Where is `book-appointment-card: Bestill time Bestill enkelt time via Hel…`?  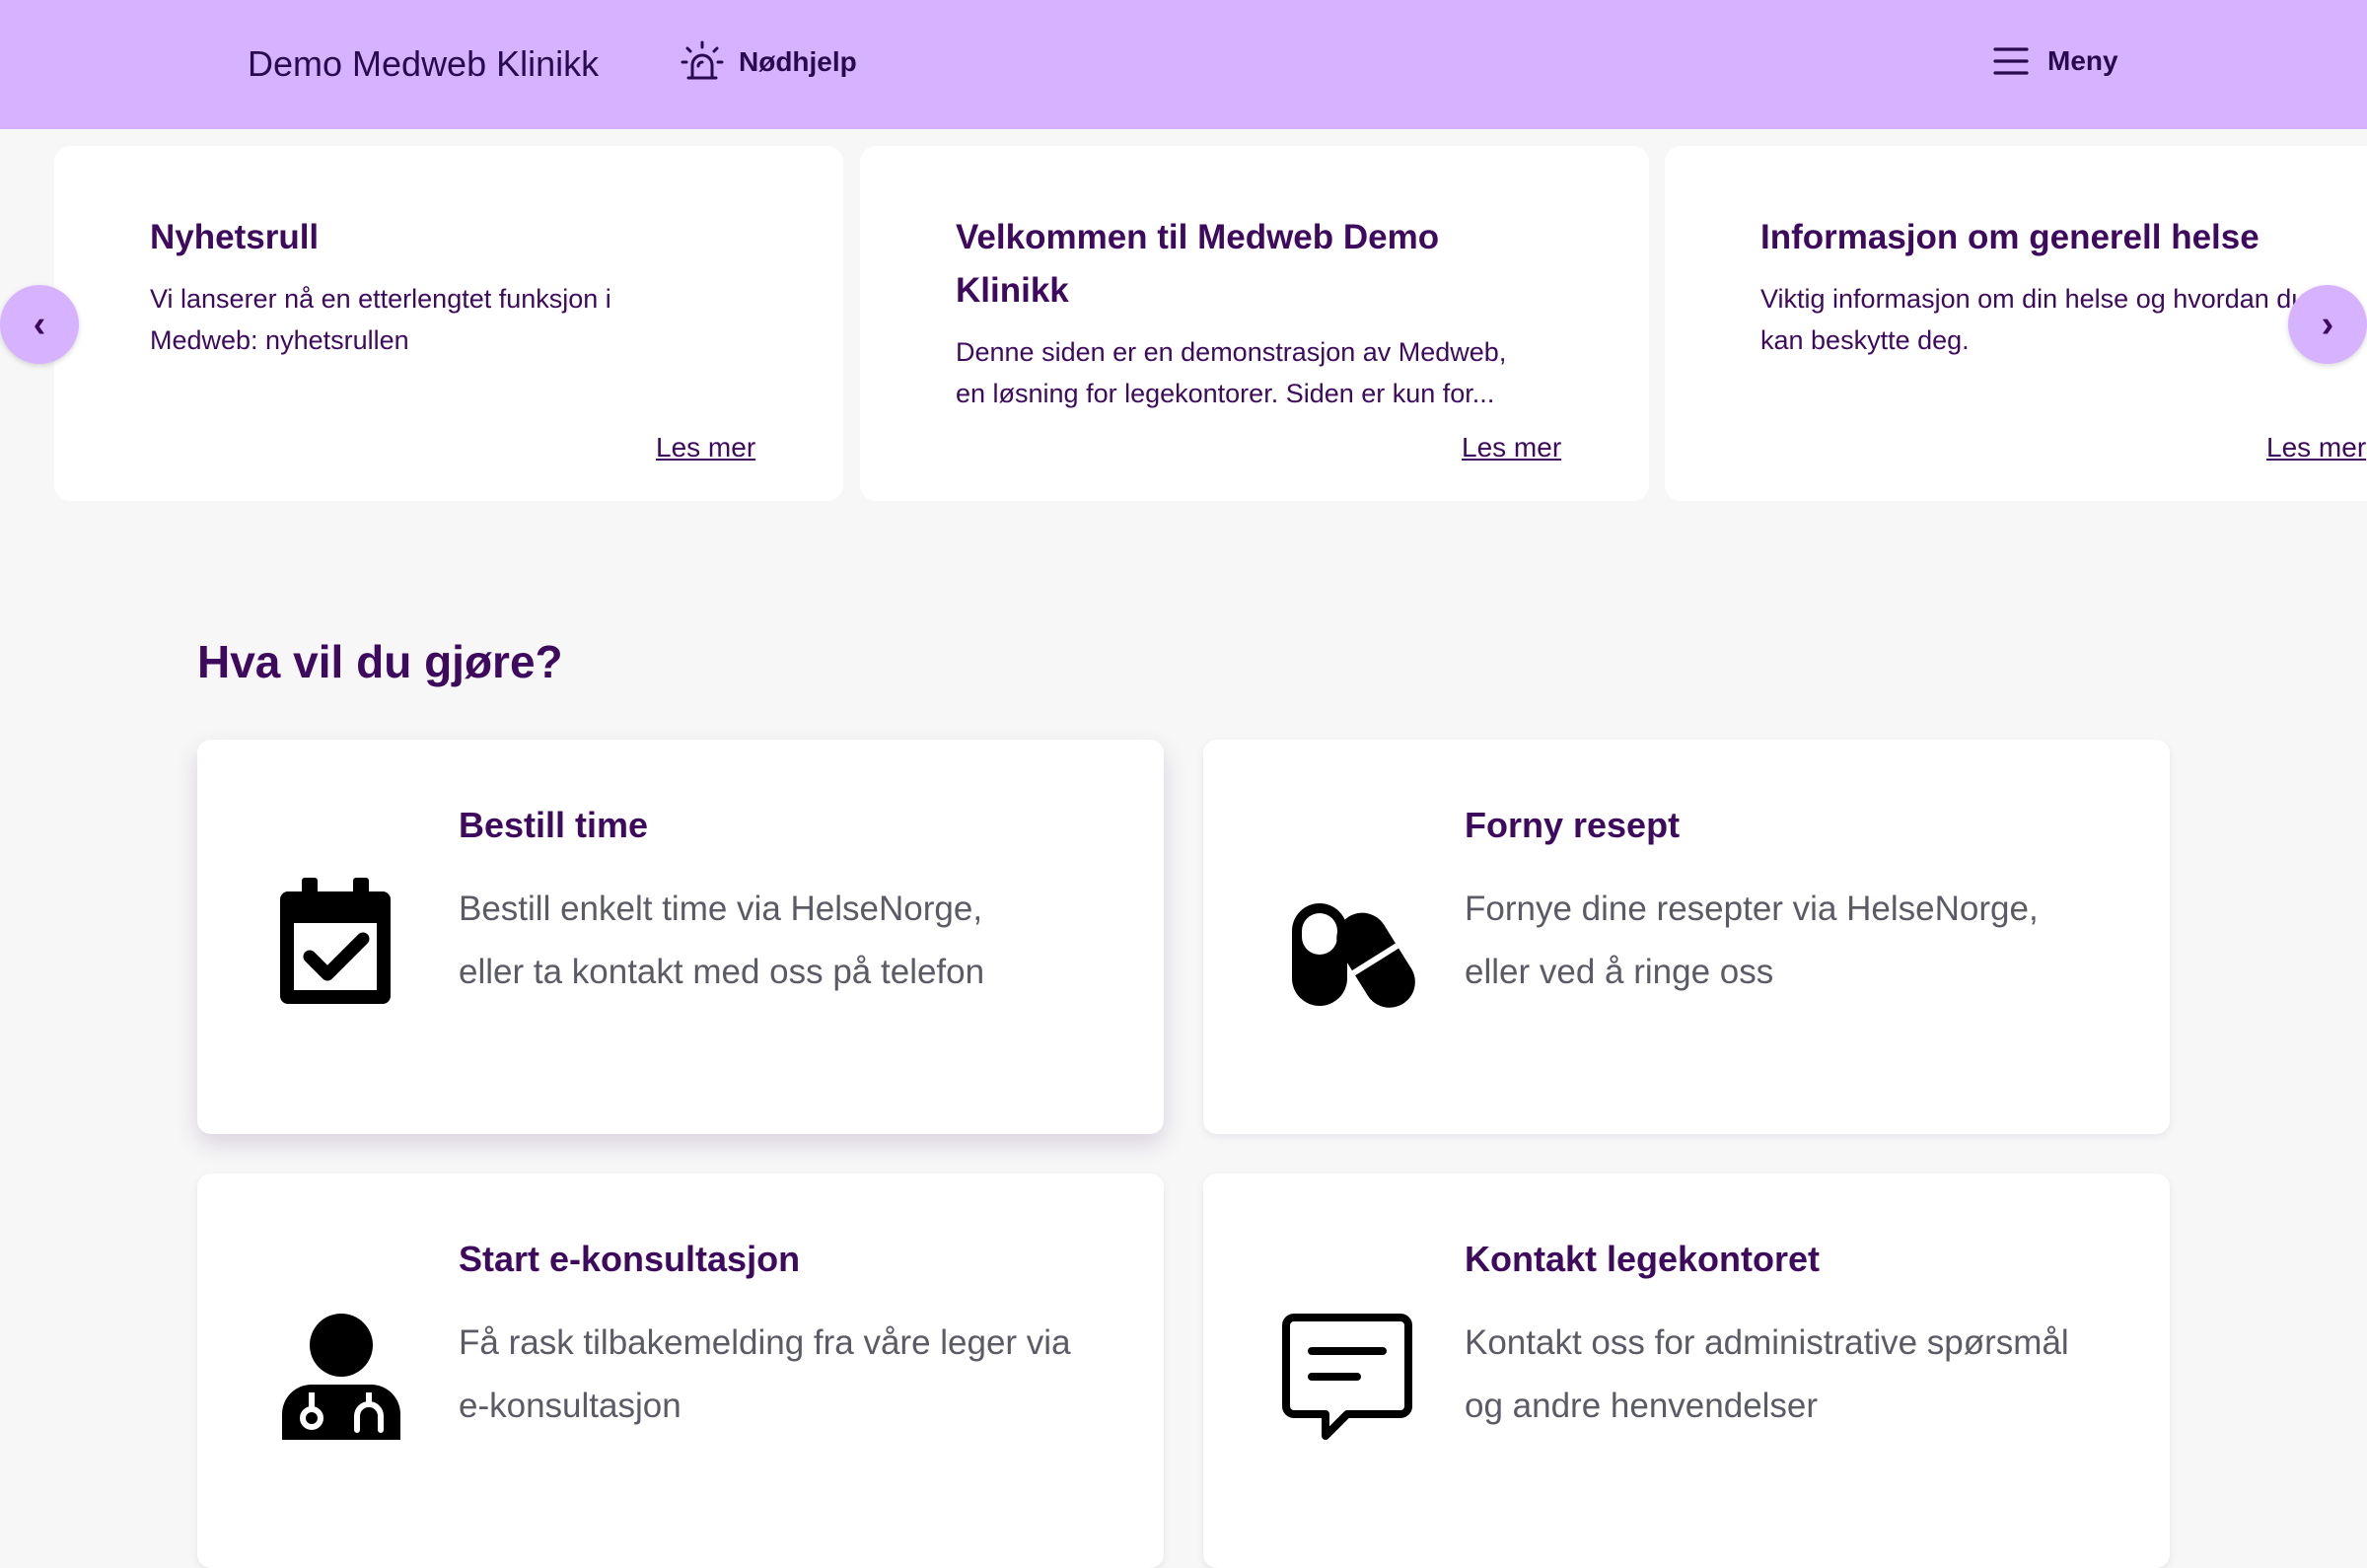
book-appointment-card: Bestill time Bestill enkelt time via Hel… is located at coordinates (680, 937).